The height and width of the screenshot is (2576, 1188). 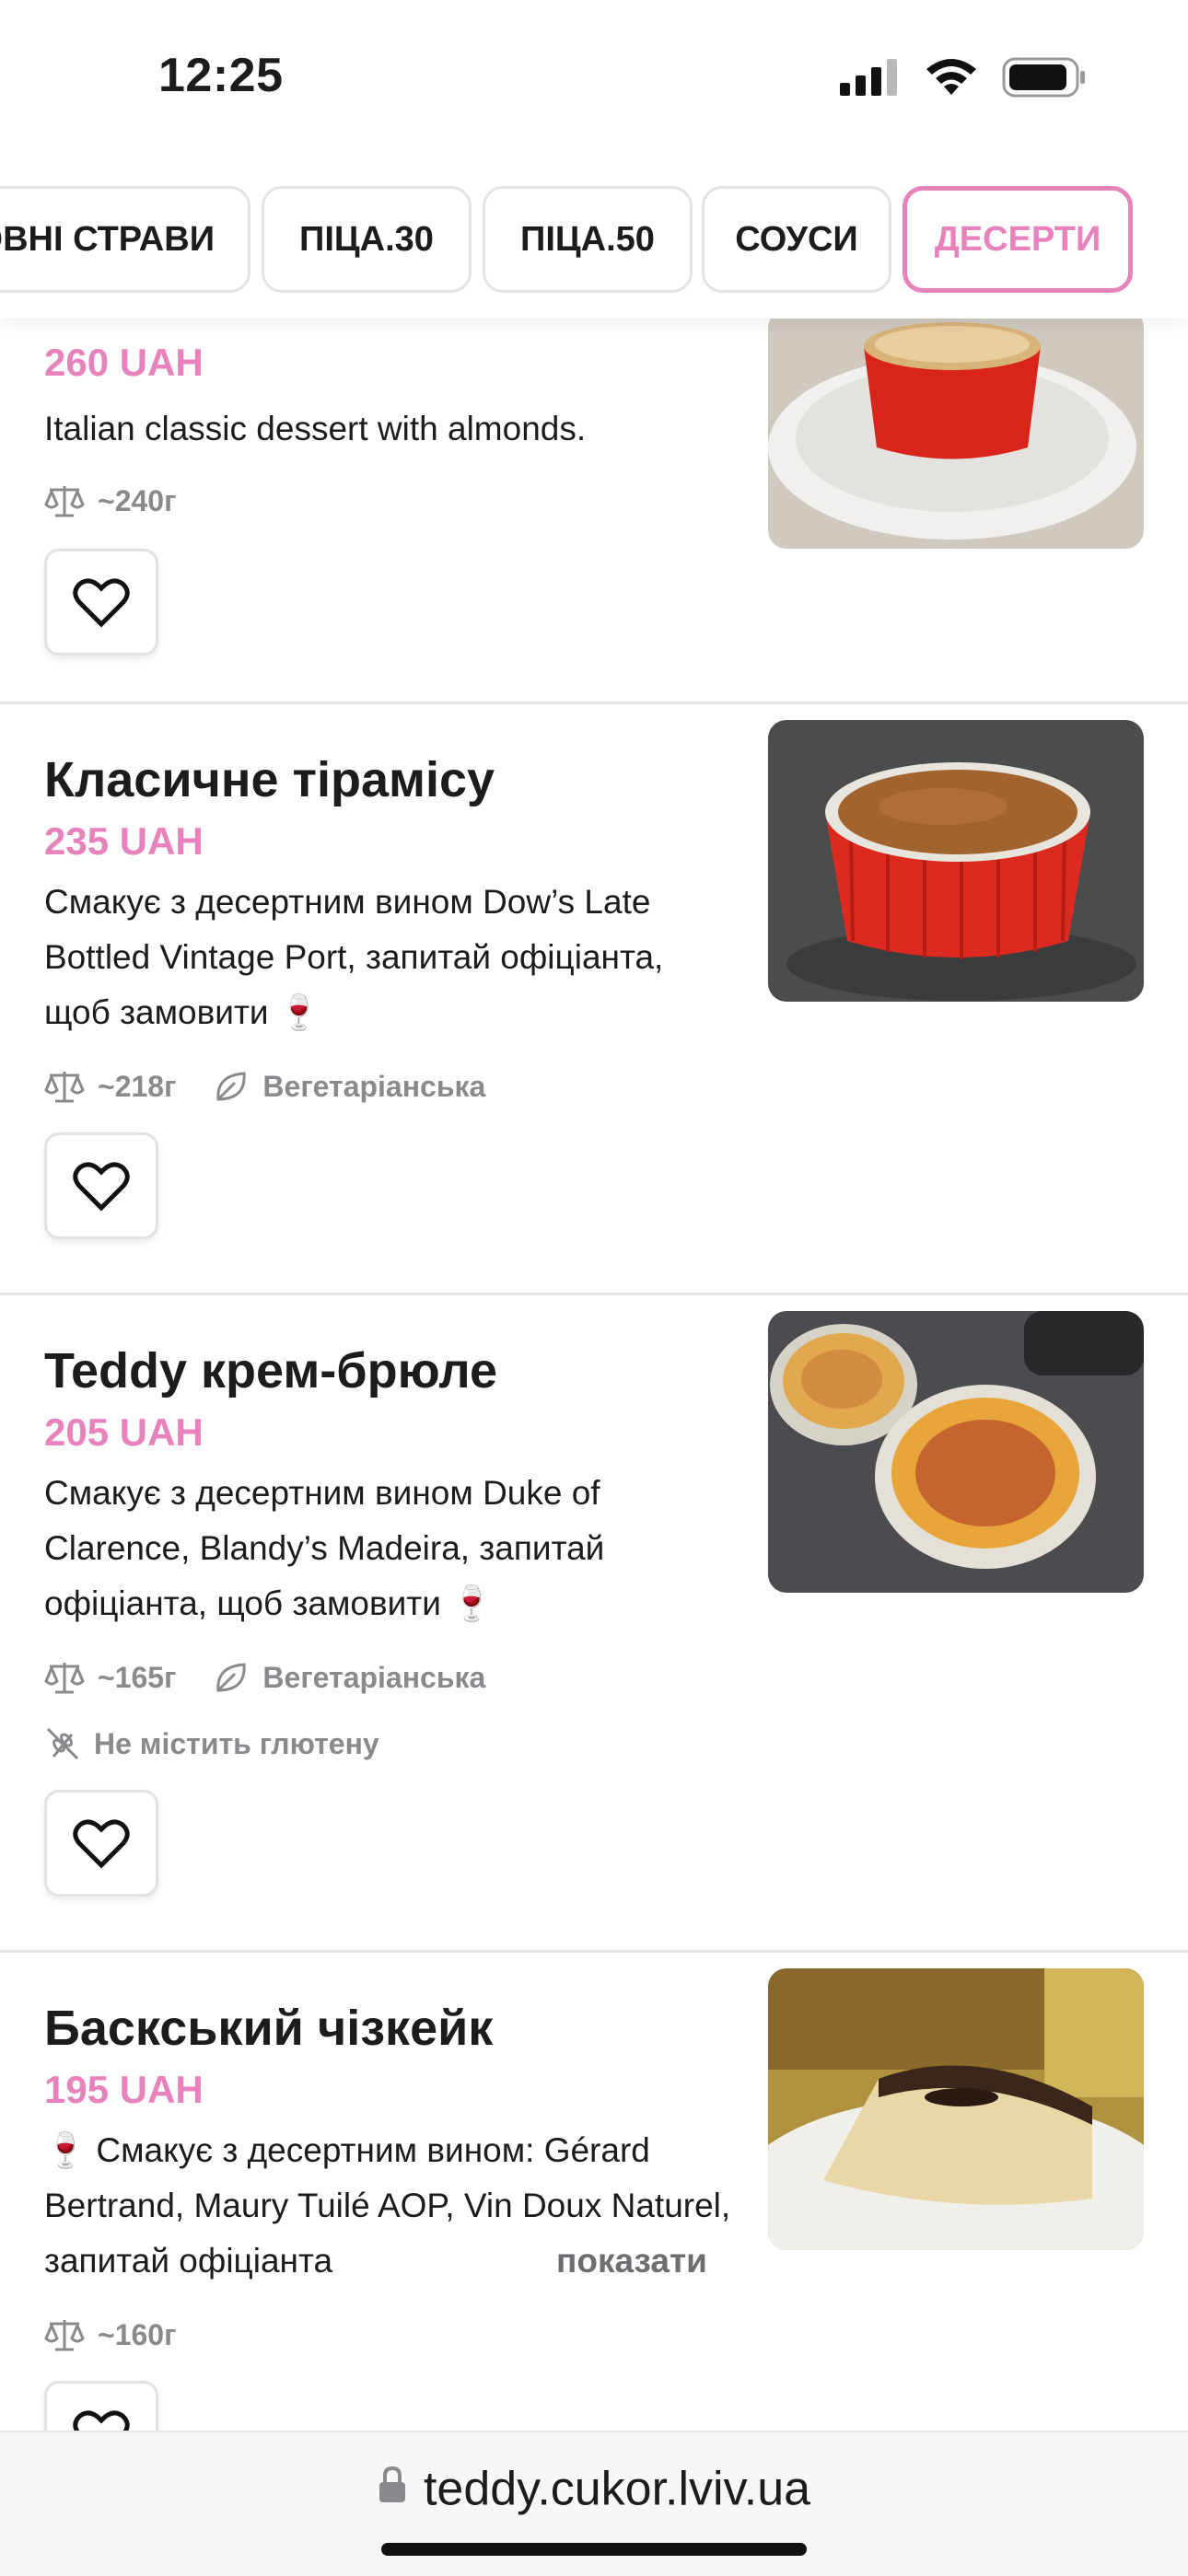 What do you see at coordinates (124, 1432) in the screenshot?
I see `item-price: 205 UAH` at bounding box center [124, 1432].